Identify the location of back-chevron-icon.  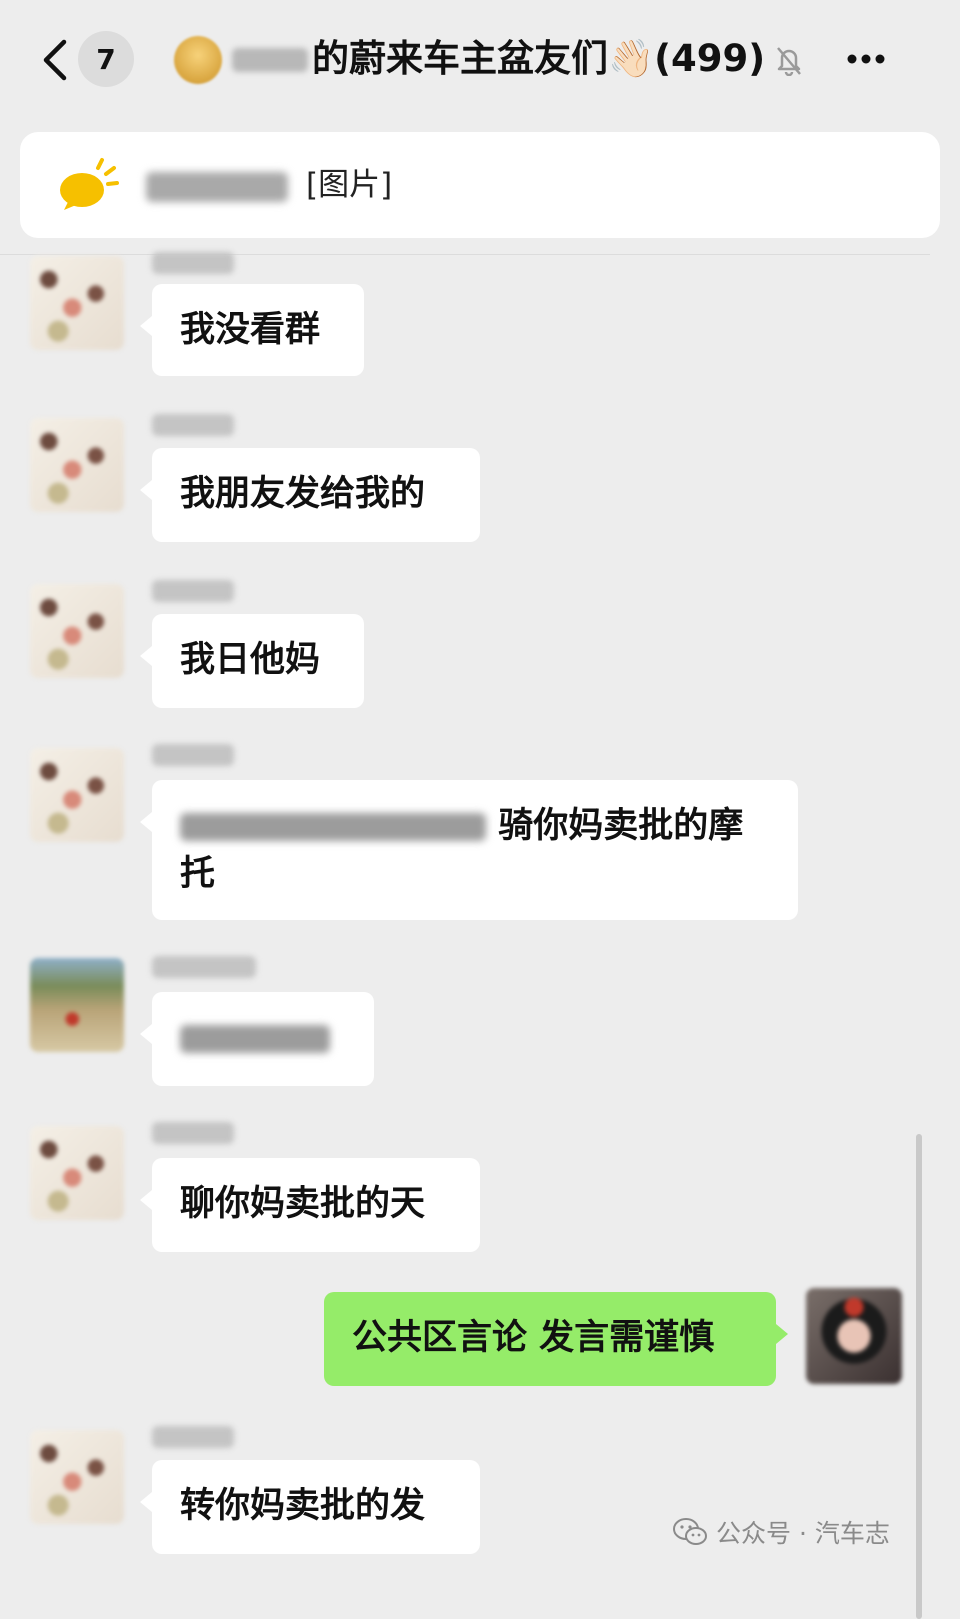
(54, 60).